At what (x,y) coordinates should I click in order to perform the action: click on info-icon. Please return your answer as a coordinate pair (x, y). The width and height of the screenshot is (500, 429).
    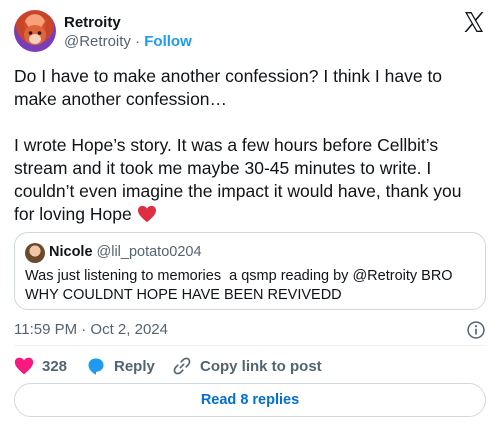
    Looking at the image, I should click on (476, 330).